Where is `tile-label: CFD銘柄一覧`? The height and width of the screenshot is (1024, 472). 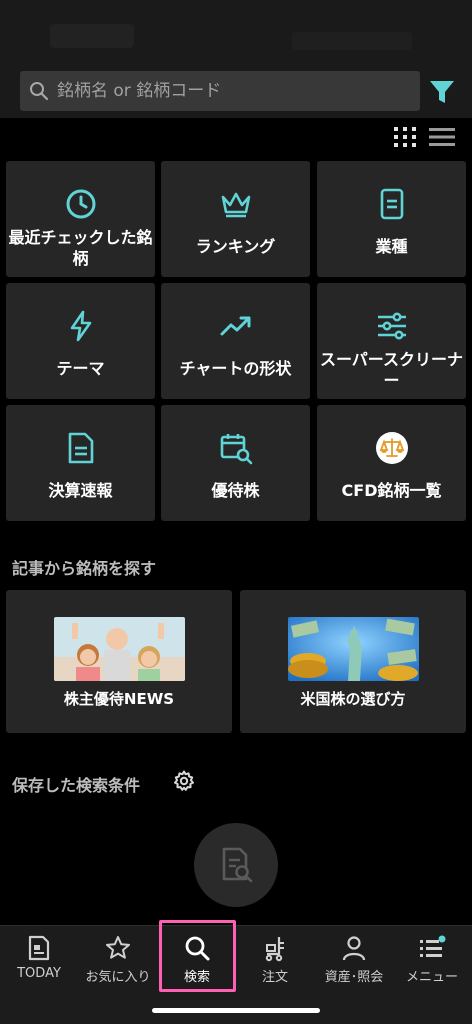
tile-label: CFD銘柄一覧 is located at coordinates (391, 490).